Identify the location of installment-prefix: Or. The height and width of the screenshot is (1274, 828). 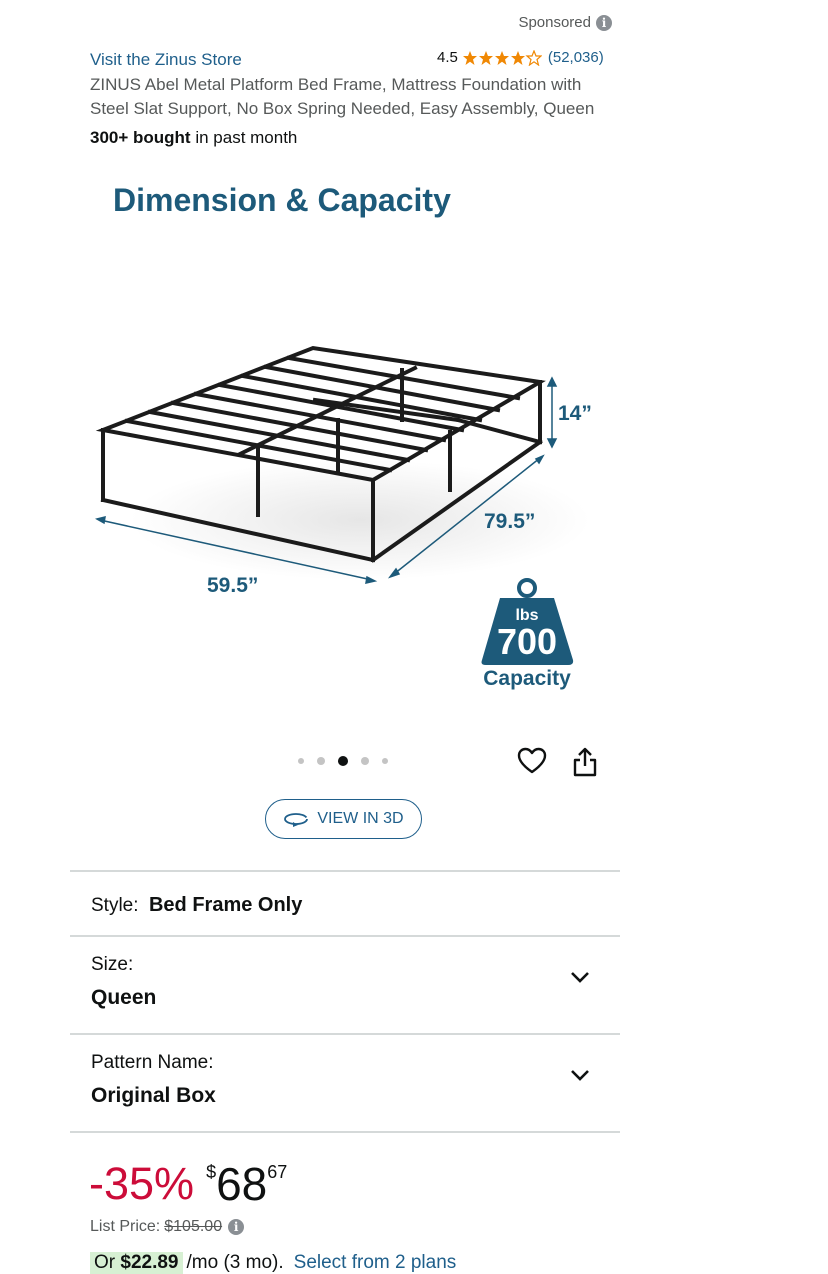
(105, 1262).